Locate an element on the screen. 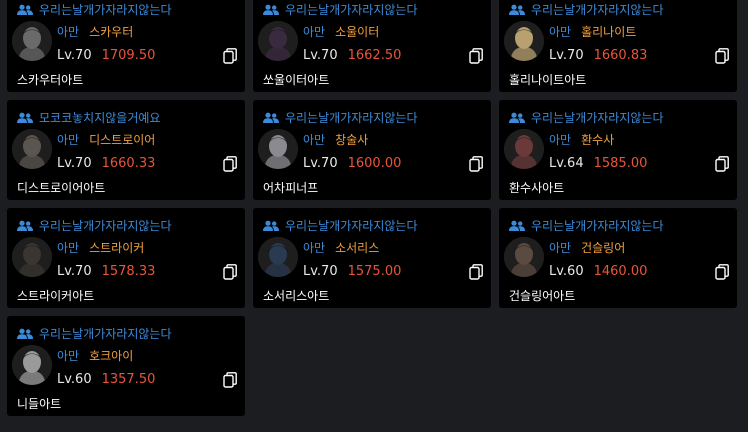 This screenshot has height=432, width=748. server-class-row: 아만 환수사 is located at coordinates (581, 139).